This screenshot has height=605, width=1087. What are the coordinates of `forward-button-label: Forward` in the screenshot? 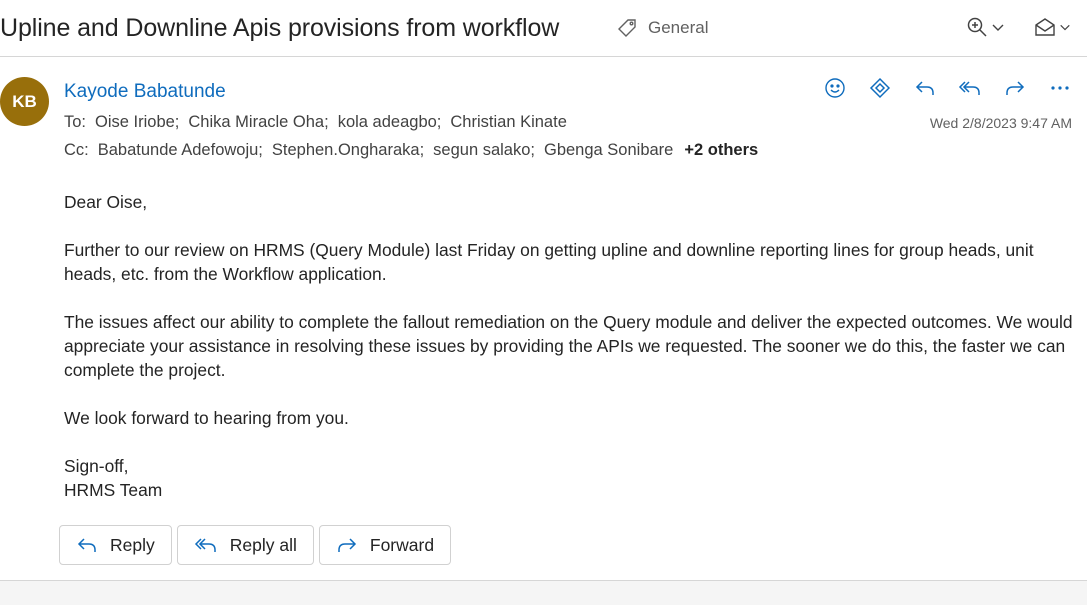 It's located at (402, 544).